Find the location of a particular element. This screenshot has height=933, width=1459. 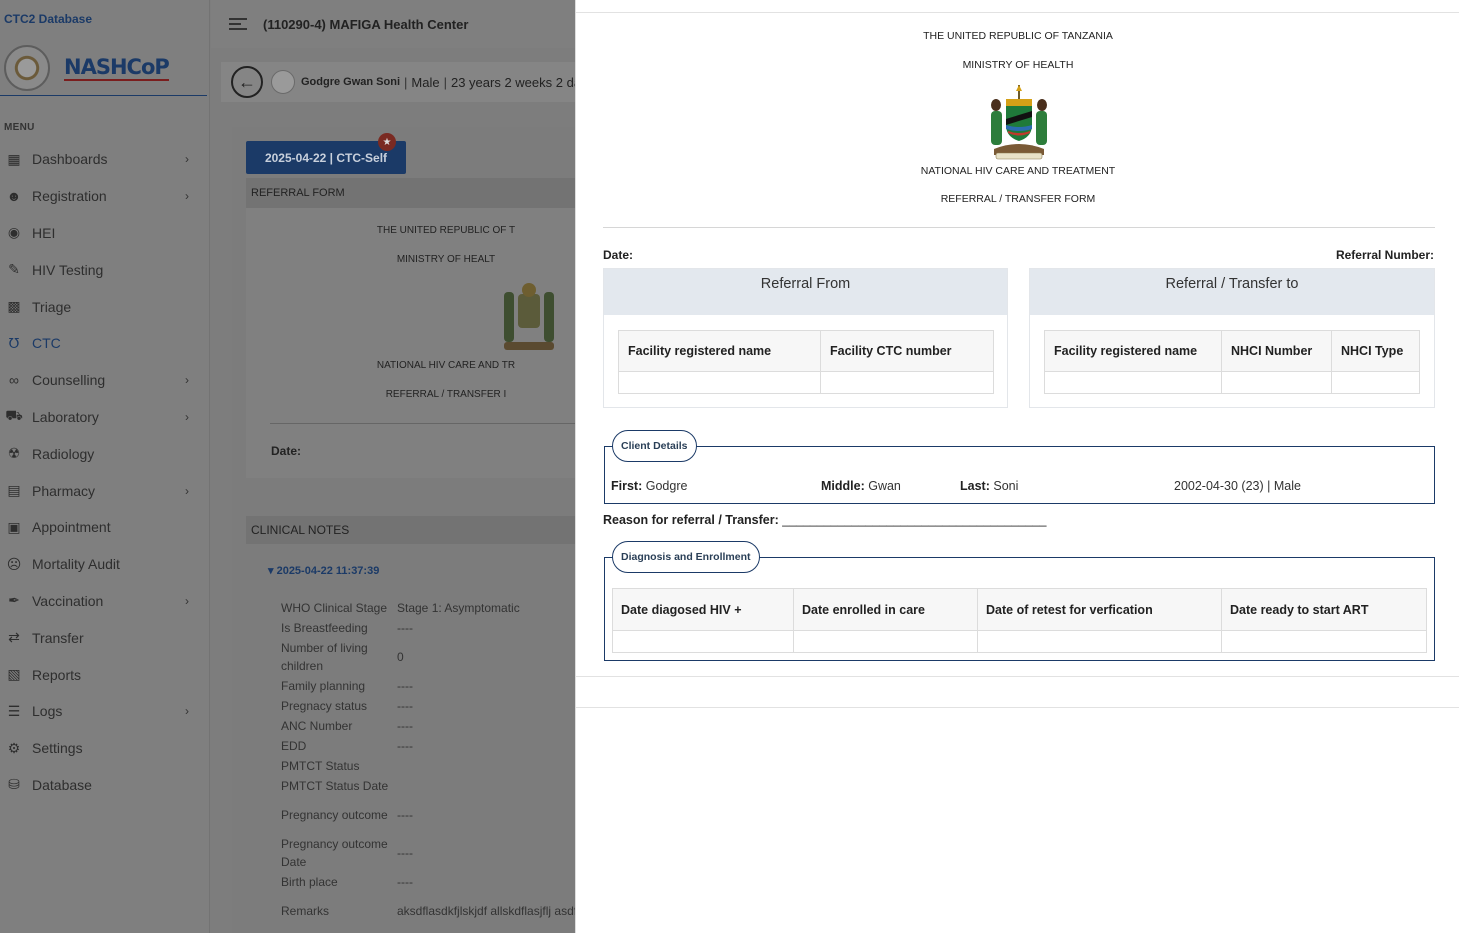

table-row: Pregnancy outcome Date ---- is located at coordinates (431, 853).